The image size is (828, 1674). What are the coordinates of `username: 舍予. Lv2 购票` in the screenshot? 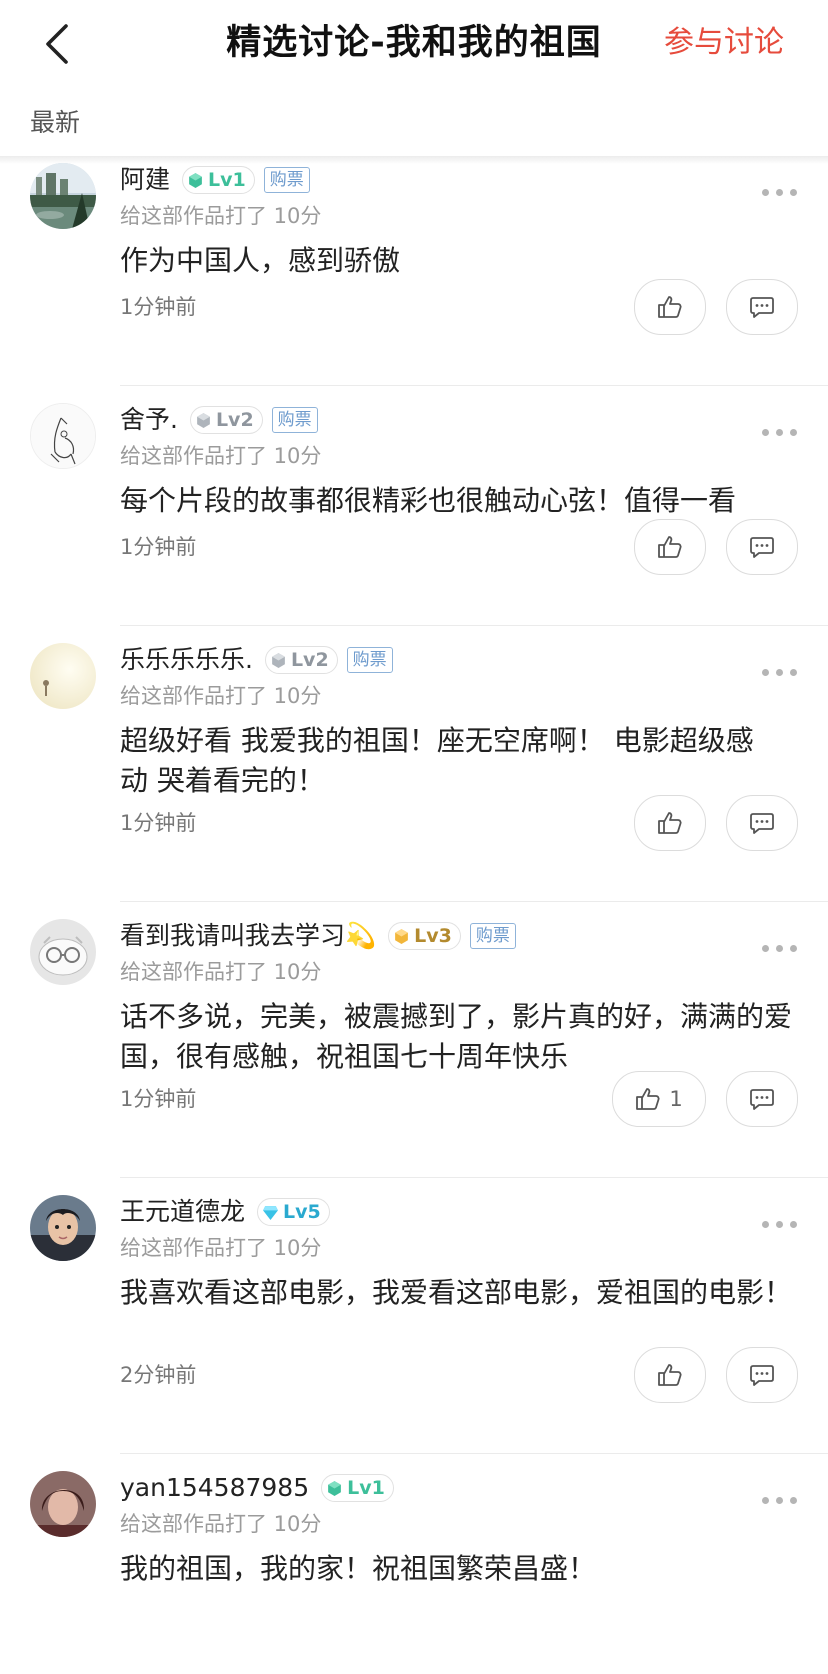 It's located at (219, 420).